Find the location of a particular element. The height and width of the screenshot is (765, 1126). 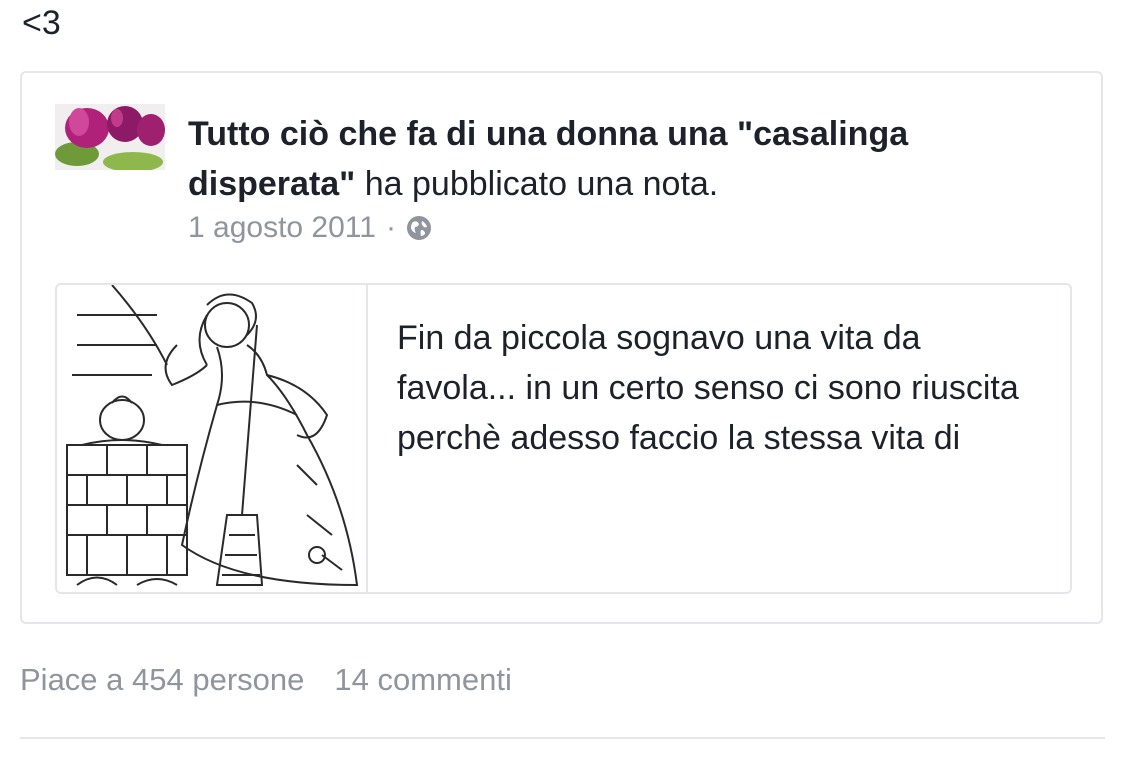

story-action-text: ha pubblicato una nota. is located at coordinates (537, 184).